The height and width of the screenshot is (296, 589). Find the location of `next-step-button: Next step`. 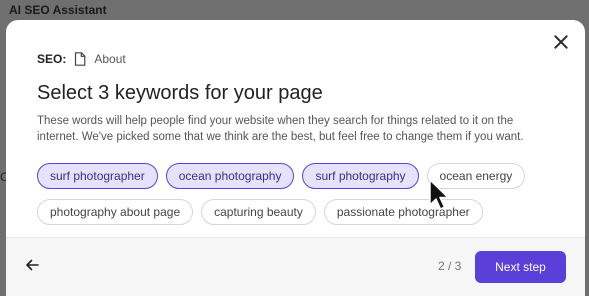

next-step-button: Next step is located at coordinates (520, 267).